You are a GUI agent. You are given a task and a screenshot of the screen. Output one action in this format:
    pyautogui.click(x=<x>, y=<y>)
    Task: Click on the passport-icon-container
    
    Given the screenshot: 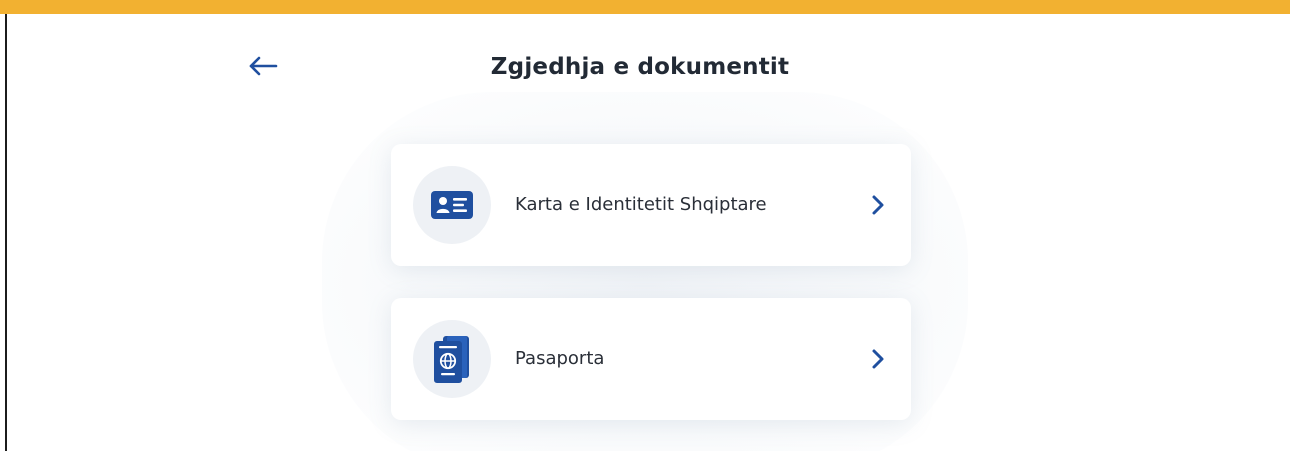 What is the action you would take?
    pyautogui.click(x=452, y=359)
    